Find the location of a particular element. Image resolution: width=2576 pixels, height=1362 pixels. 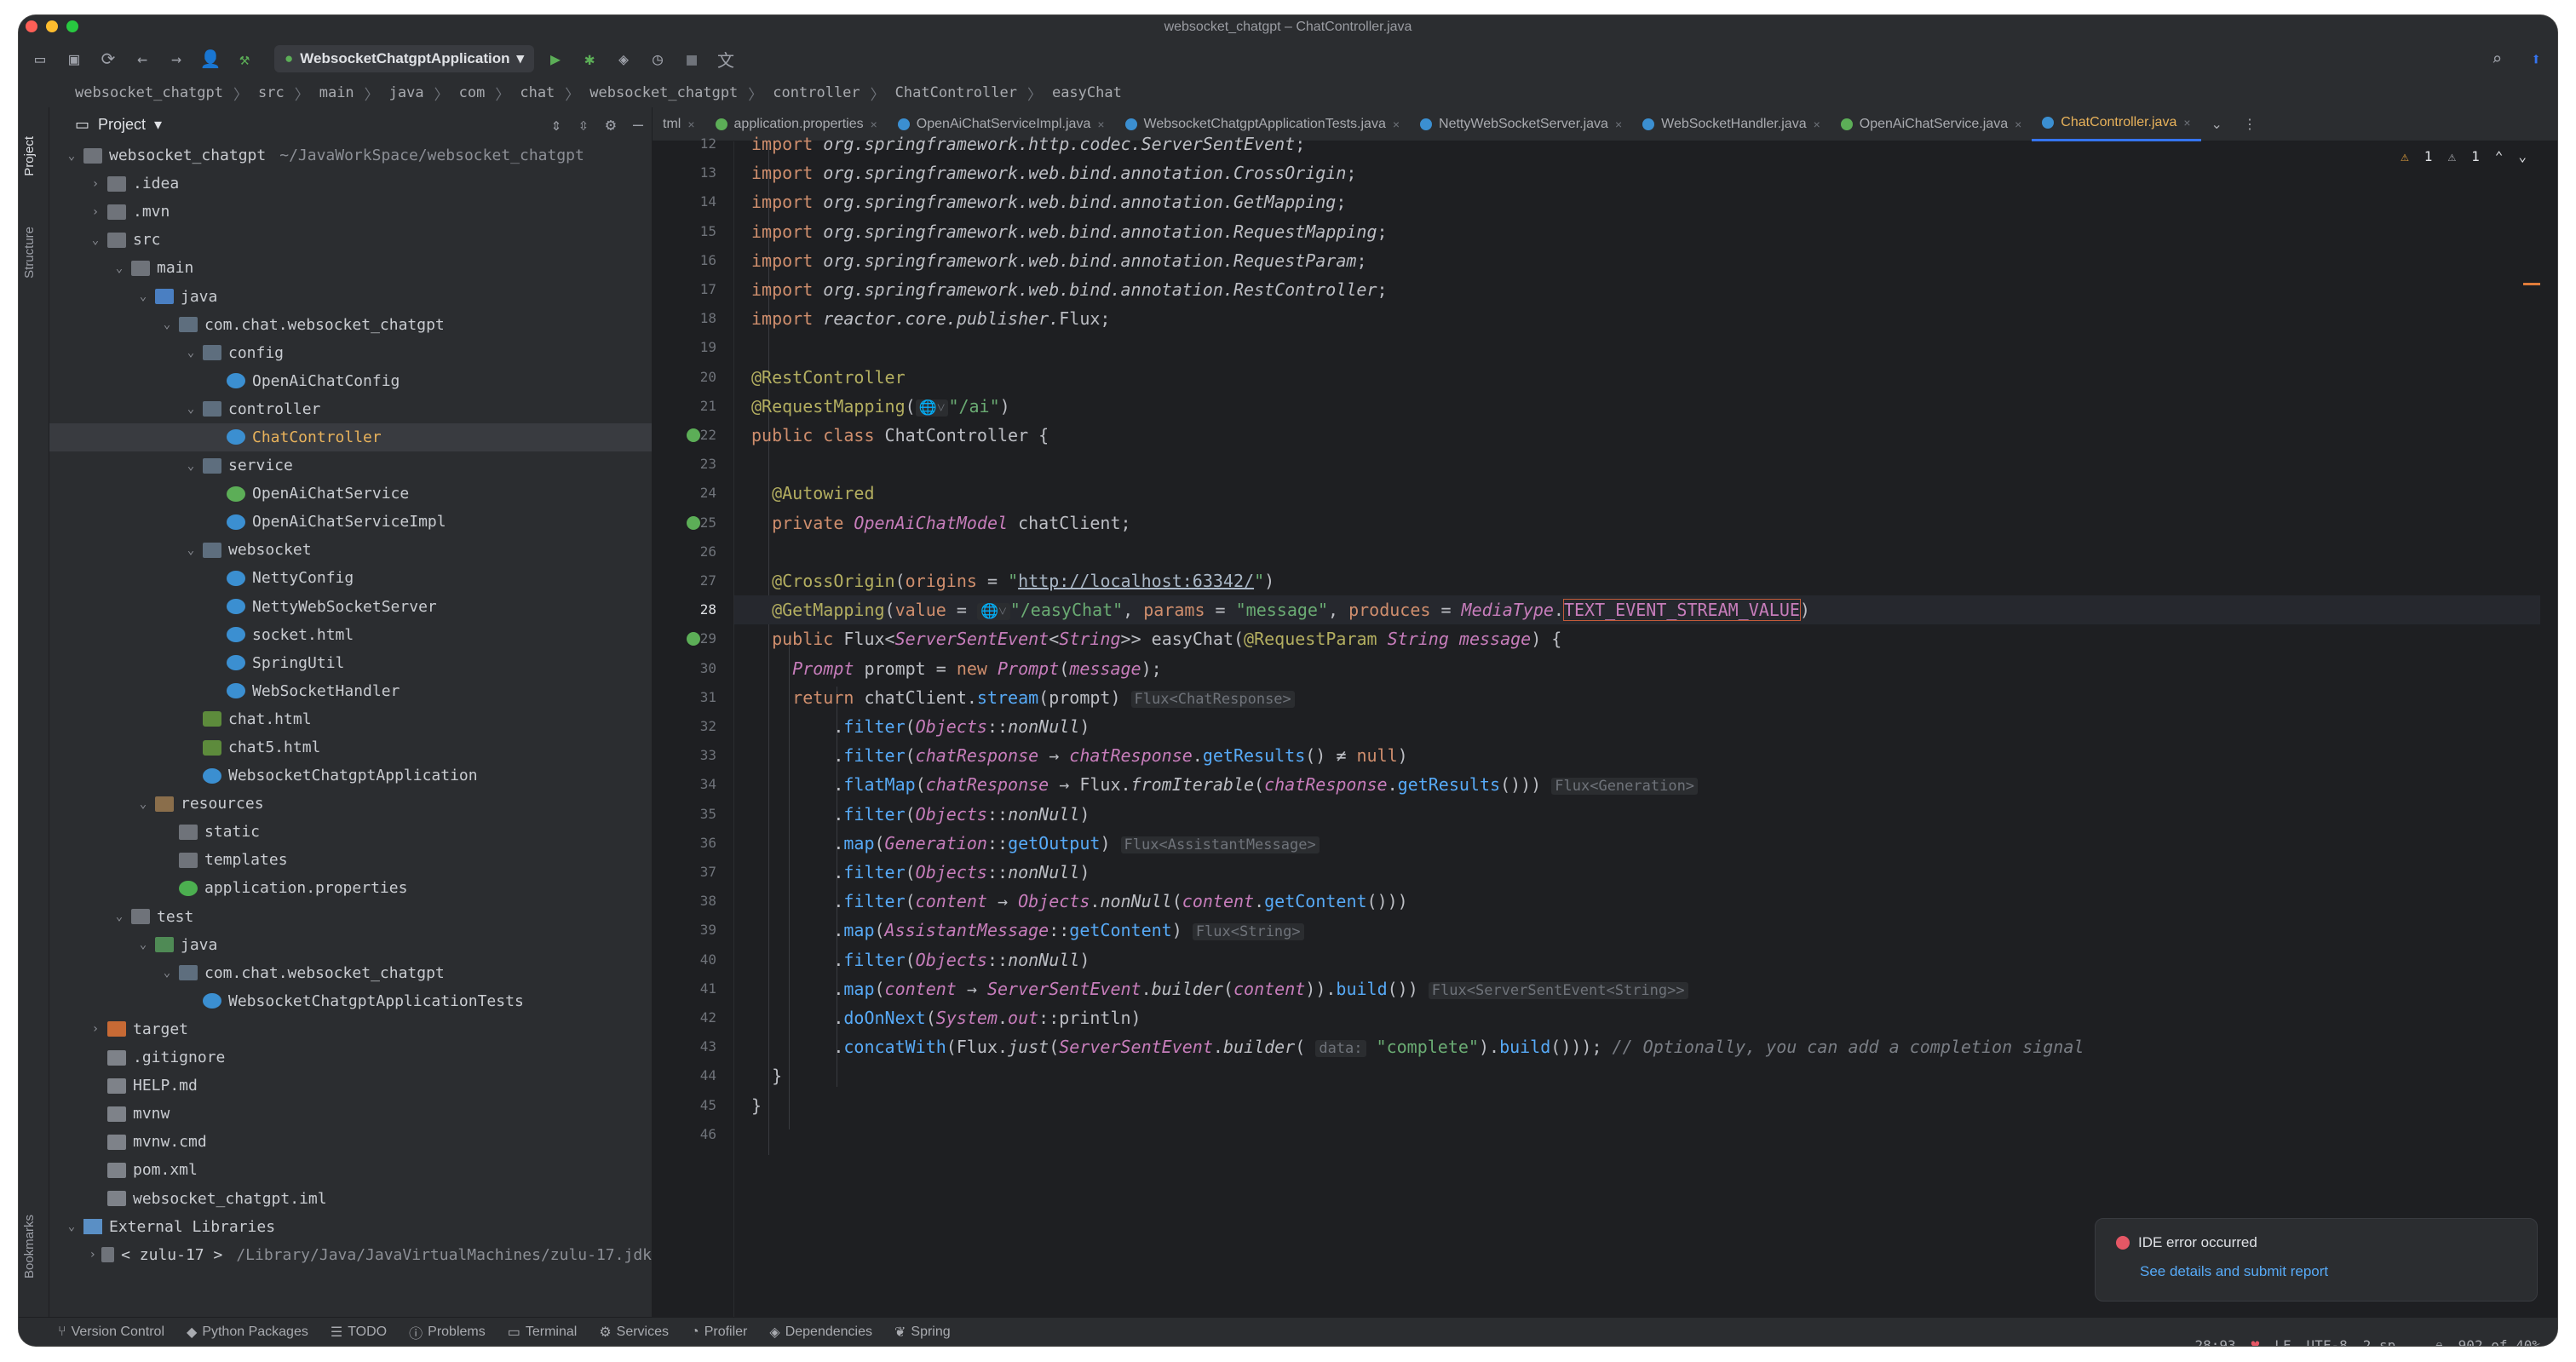

tree-item: ⌄ resources is located at coordinates (351, 804).